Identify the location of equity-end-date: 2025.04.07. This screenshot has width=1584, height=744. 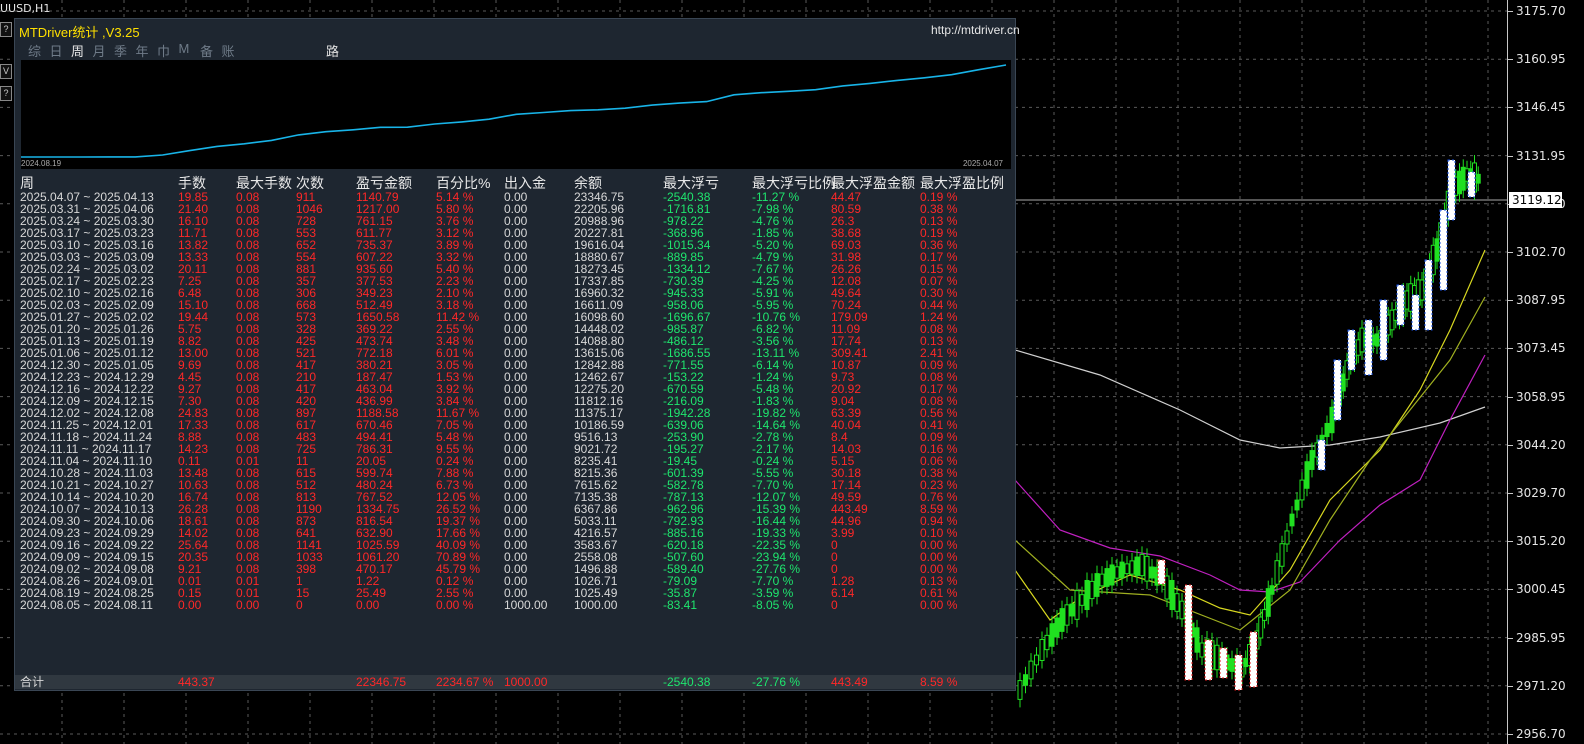
(982, 163).